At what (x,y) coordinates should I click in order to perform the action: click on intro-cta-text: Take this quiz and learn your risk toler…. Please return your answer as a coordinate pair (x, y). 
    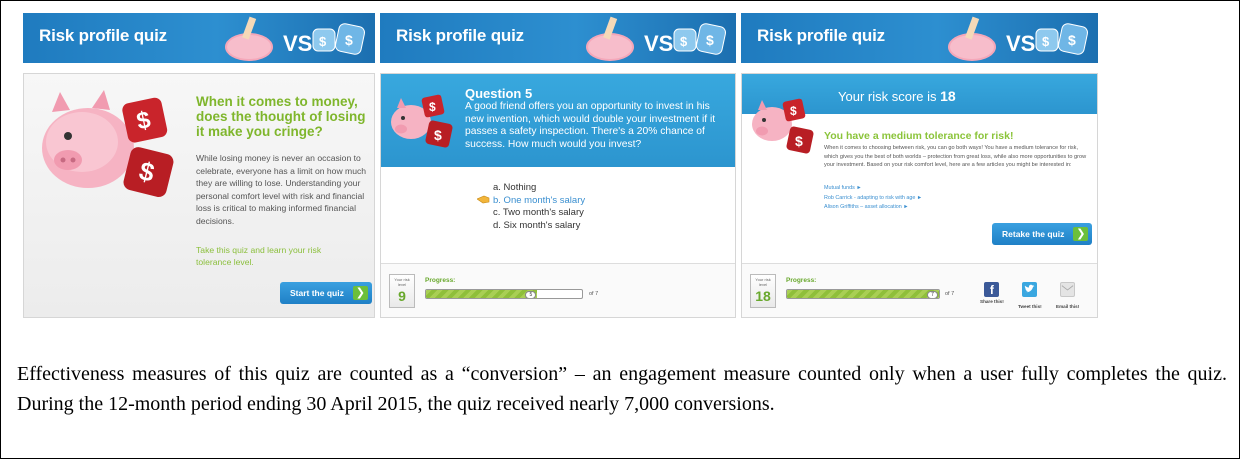
    Looking at the image, I should click on (259, 256).